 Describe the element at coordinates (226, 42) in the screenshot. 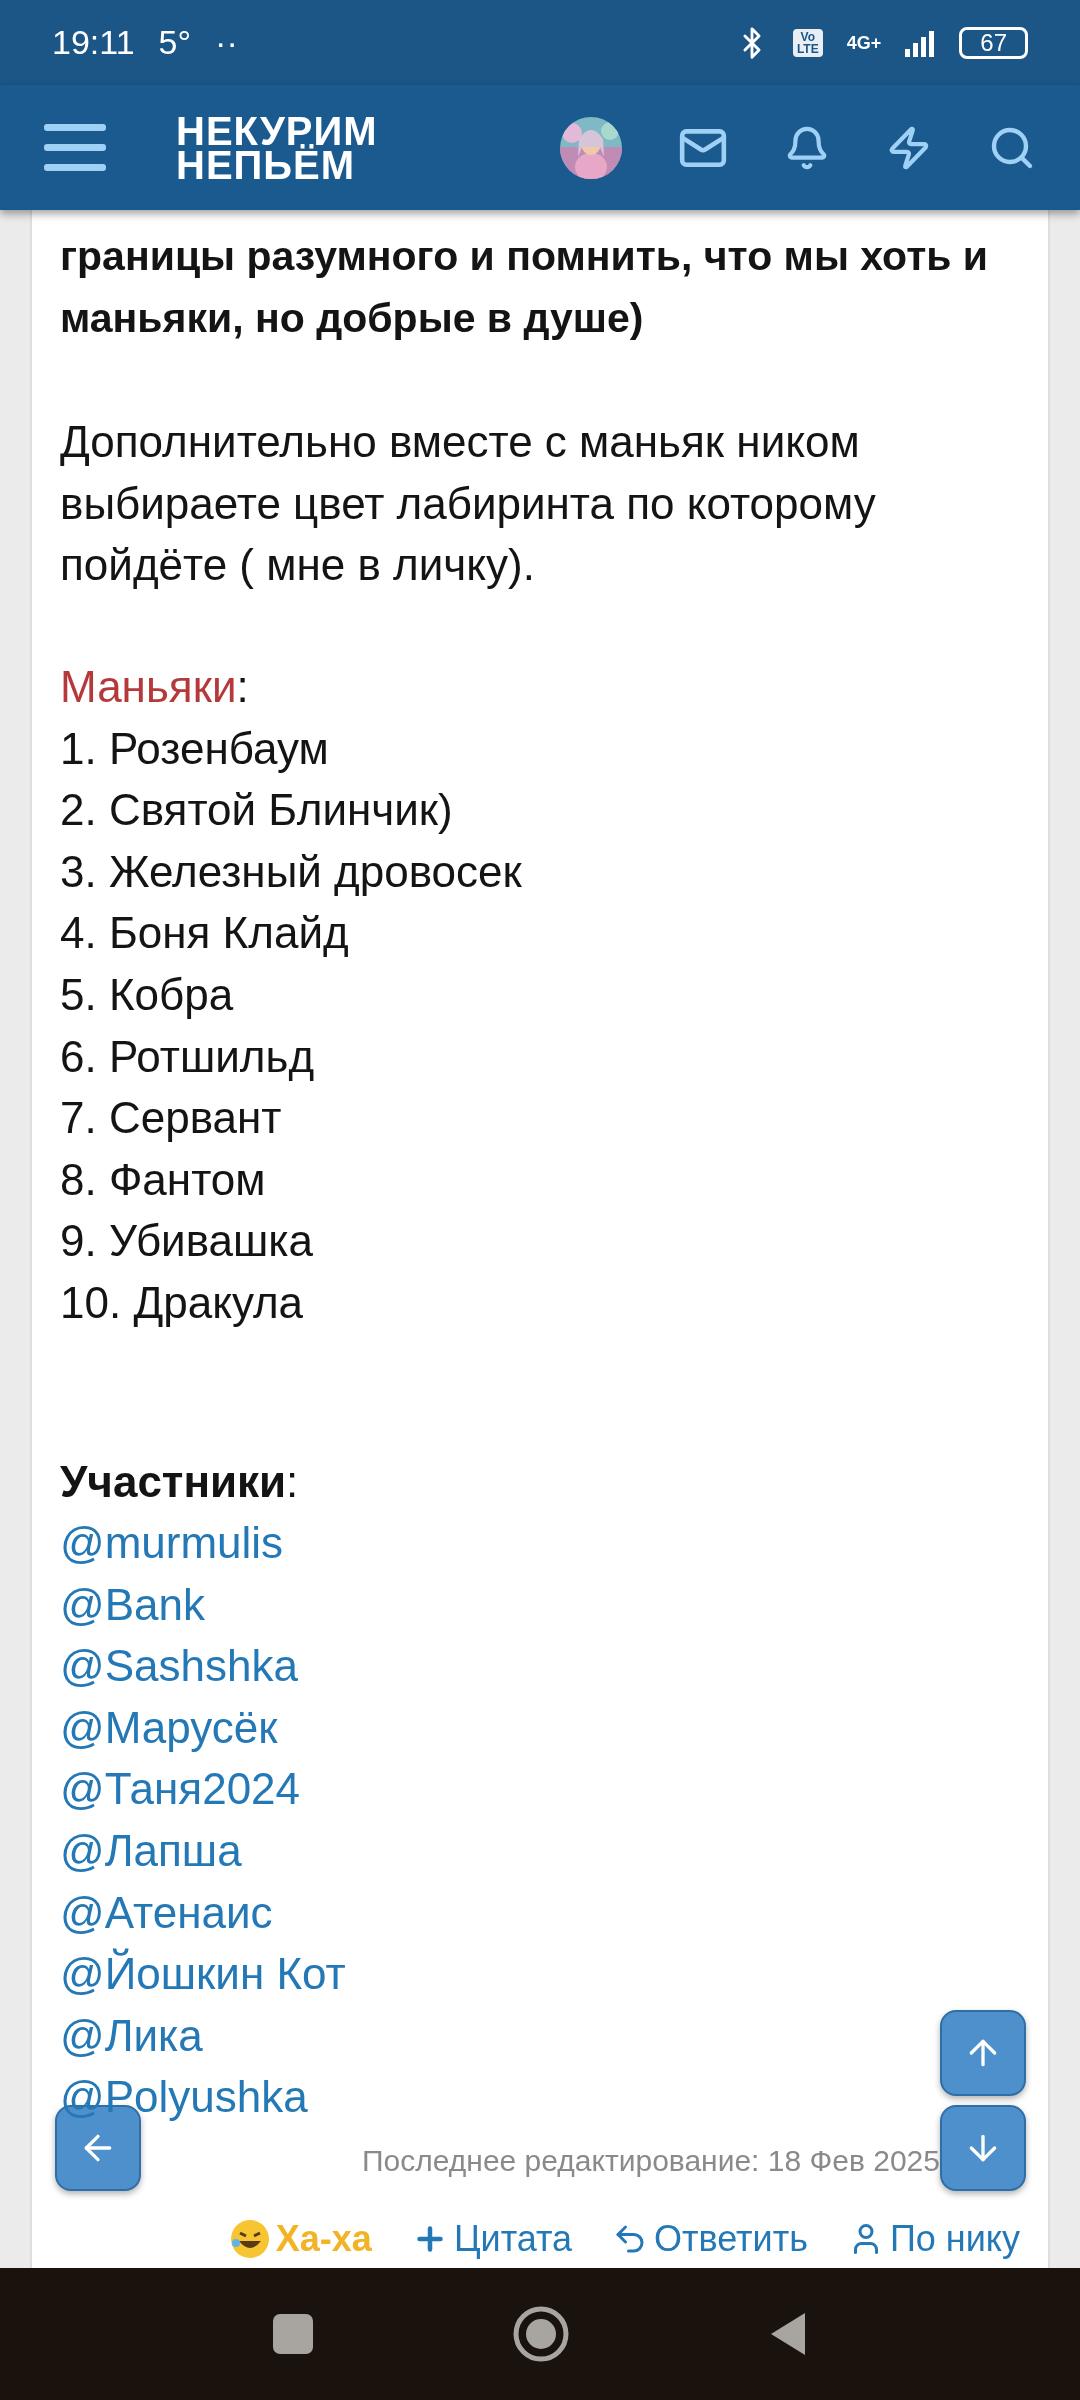

I see `notification-dots: ··` at that location.